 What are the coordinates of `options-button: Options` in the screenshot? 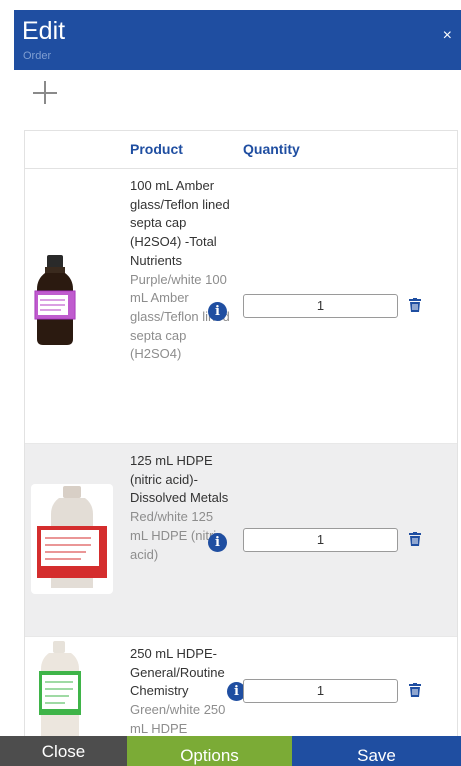 It's located at (209, 751).